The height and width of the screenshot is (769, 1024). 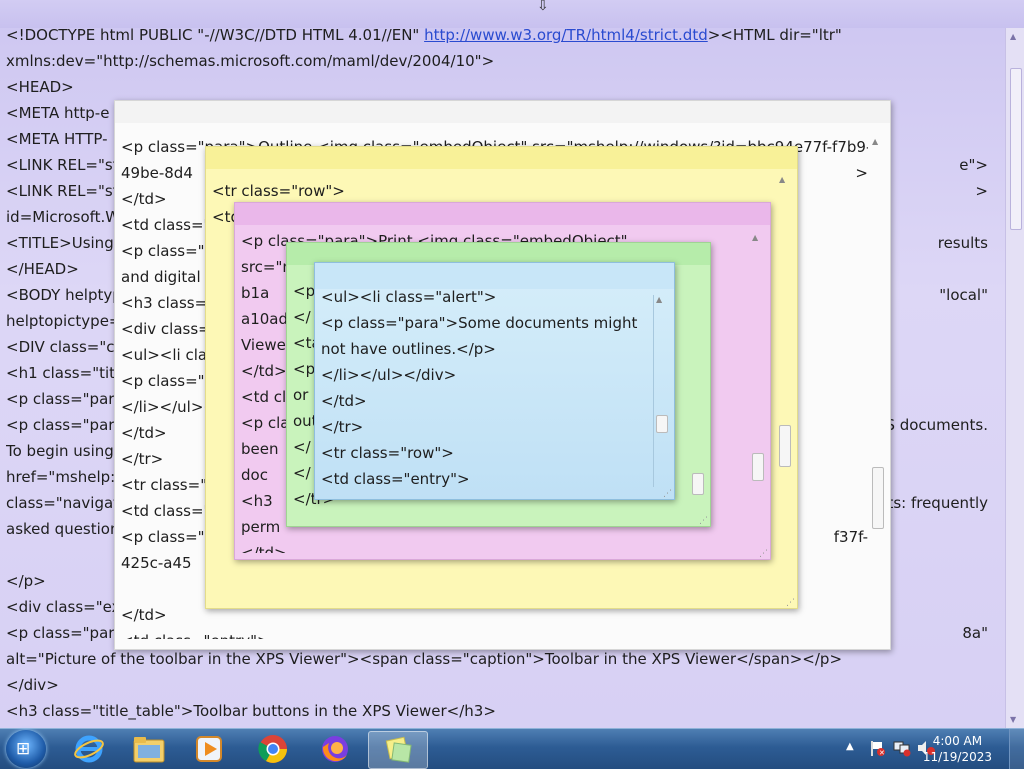 I want to click on code-line: <LINK REL="st, so click(x=62, y=165).